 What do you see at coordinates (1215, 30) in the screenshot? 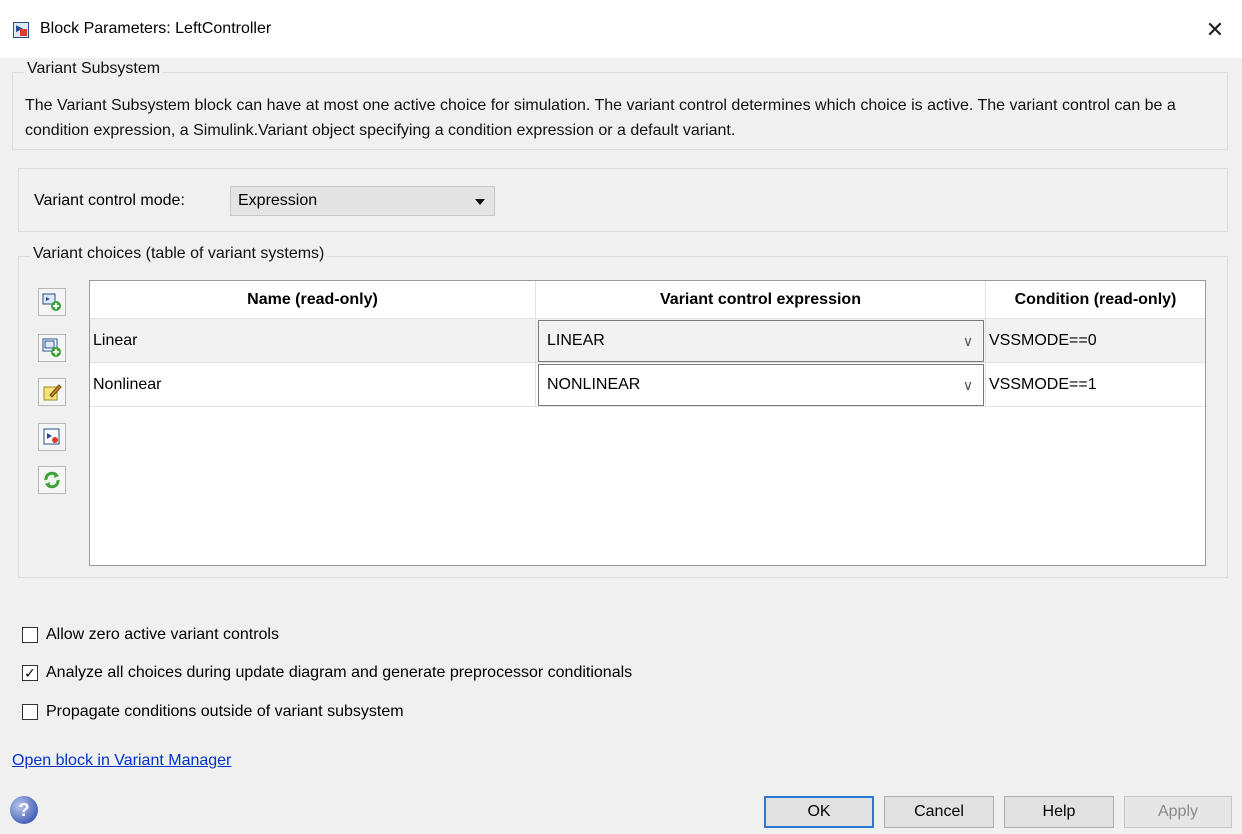
I see `close-icon: ✕` at bounding box center [1215, 30].